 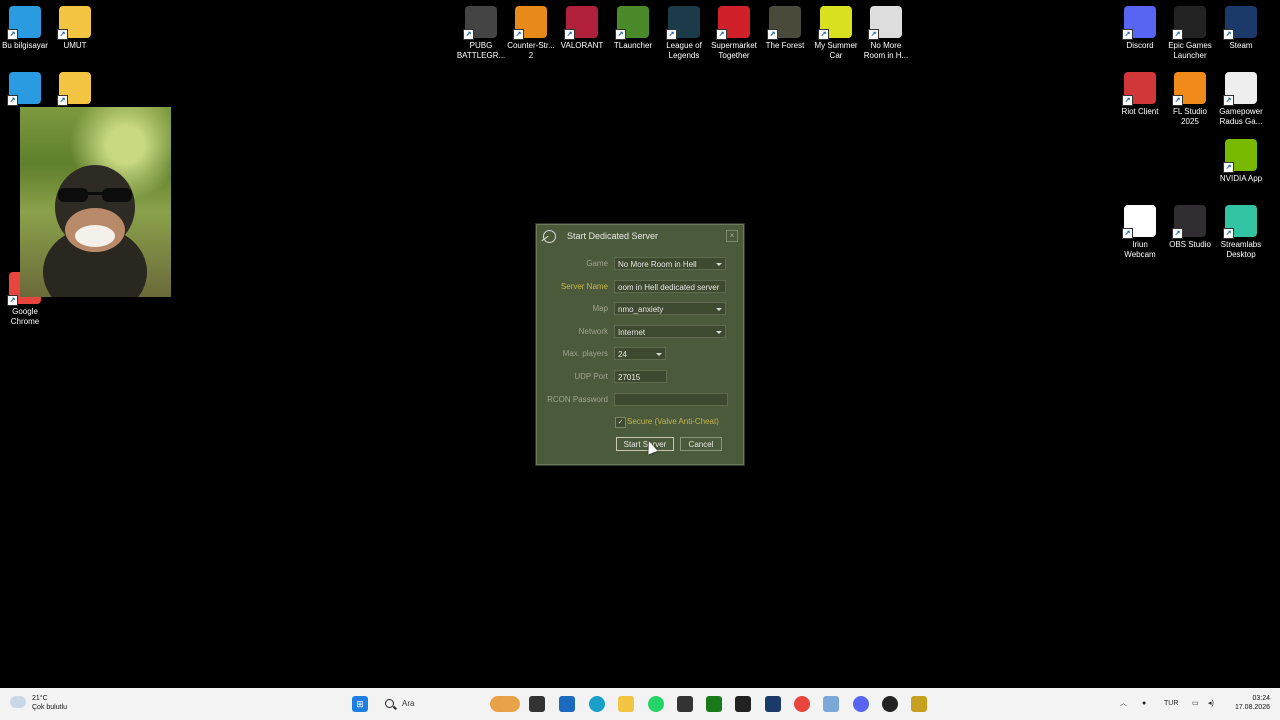 What do you see at coordinates (75, 28) in the screenshot?
I see `desktop-icon-folder: ↗ UMUT` at bounding box center [75, 28].